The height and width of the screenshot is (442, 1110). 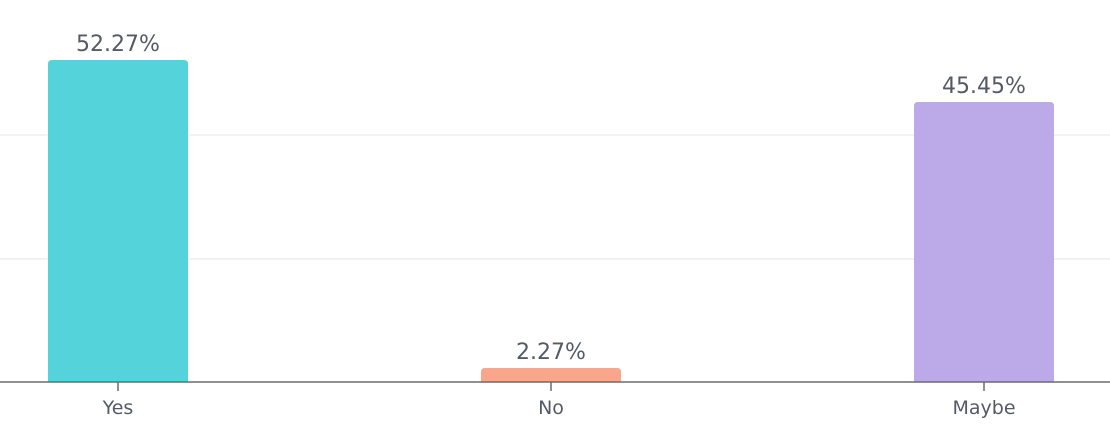 I want to click on x-tick-label-maybe: Maybe, so click(x=983, y=408).